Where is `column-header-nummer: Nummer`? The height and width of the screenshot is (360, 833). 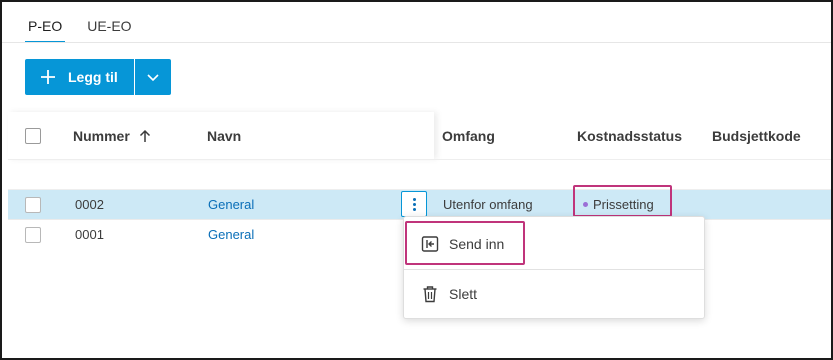
column-header-nummer: Nummer is located at coordinates (112, 135).